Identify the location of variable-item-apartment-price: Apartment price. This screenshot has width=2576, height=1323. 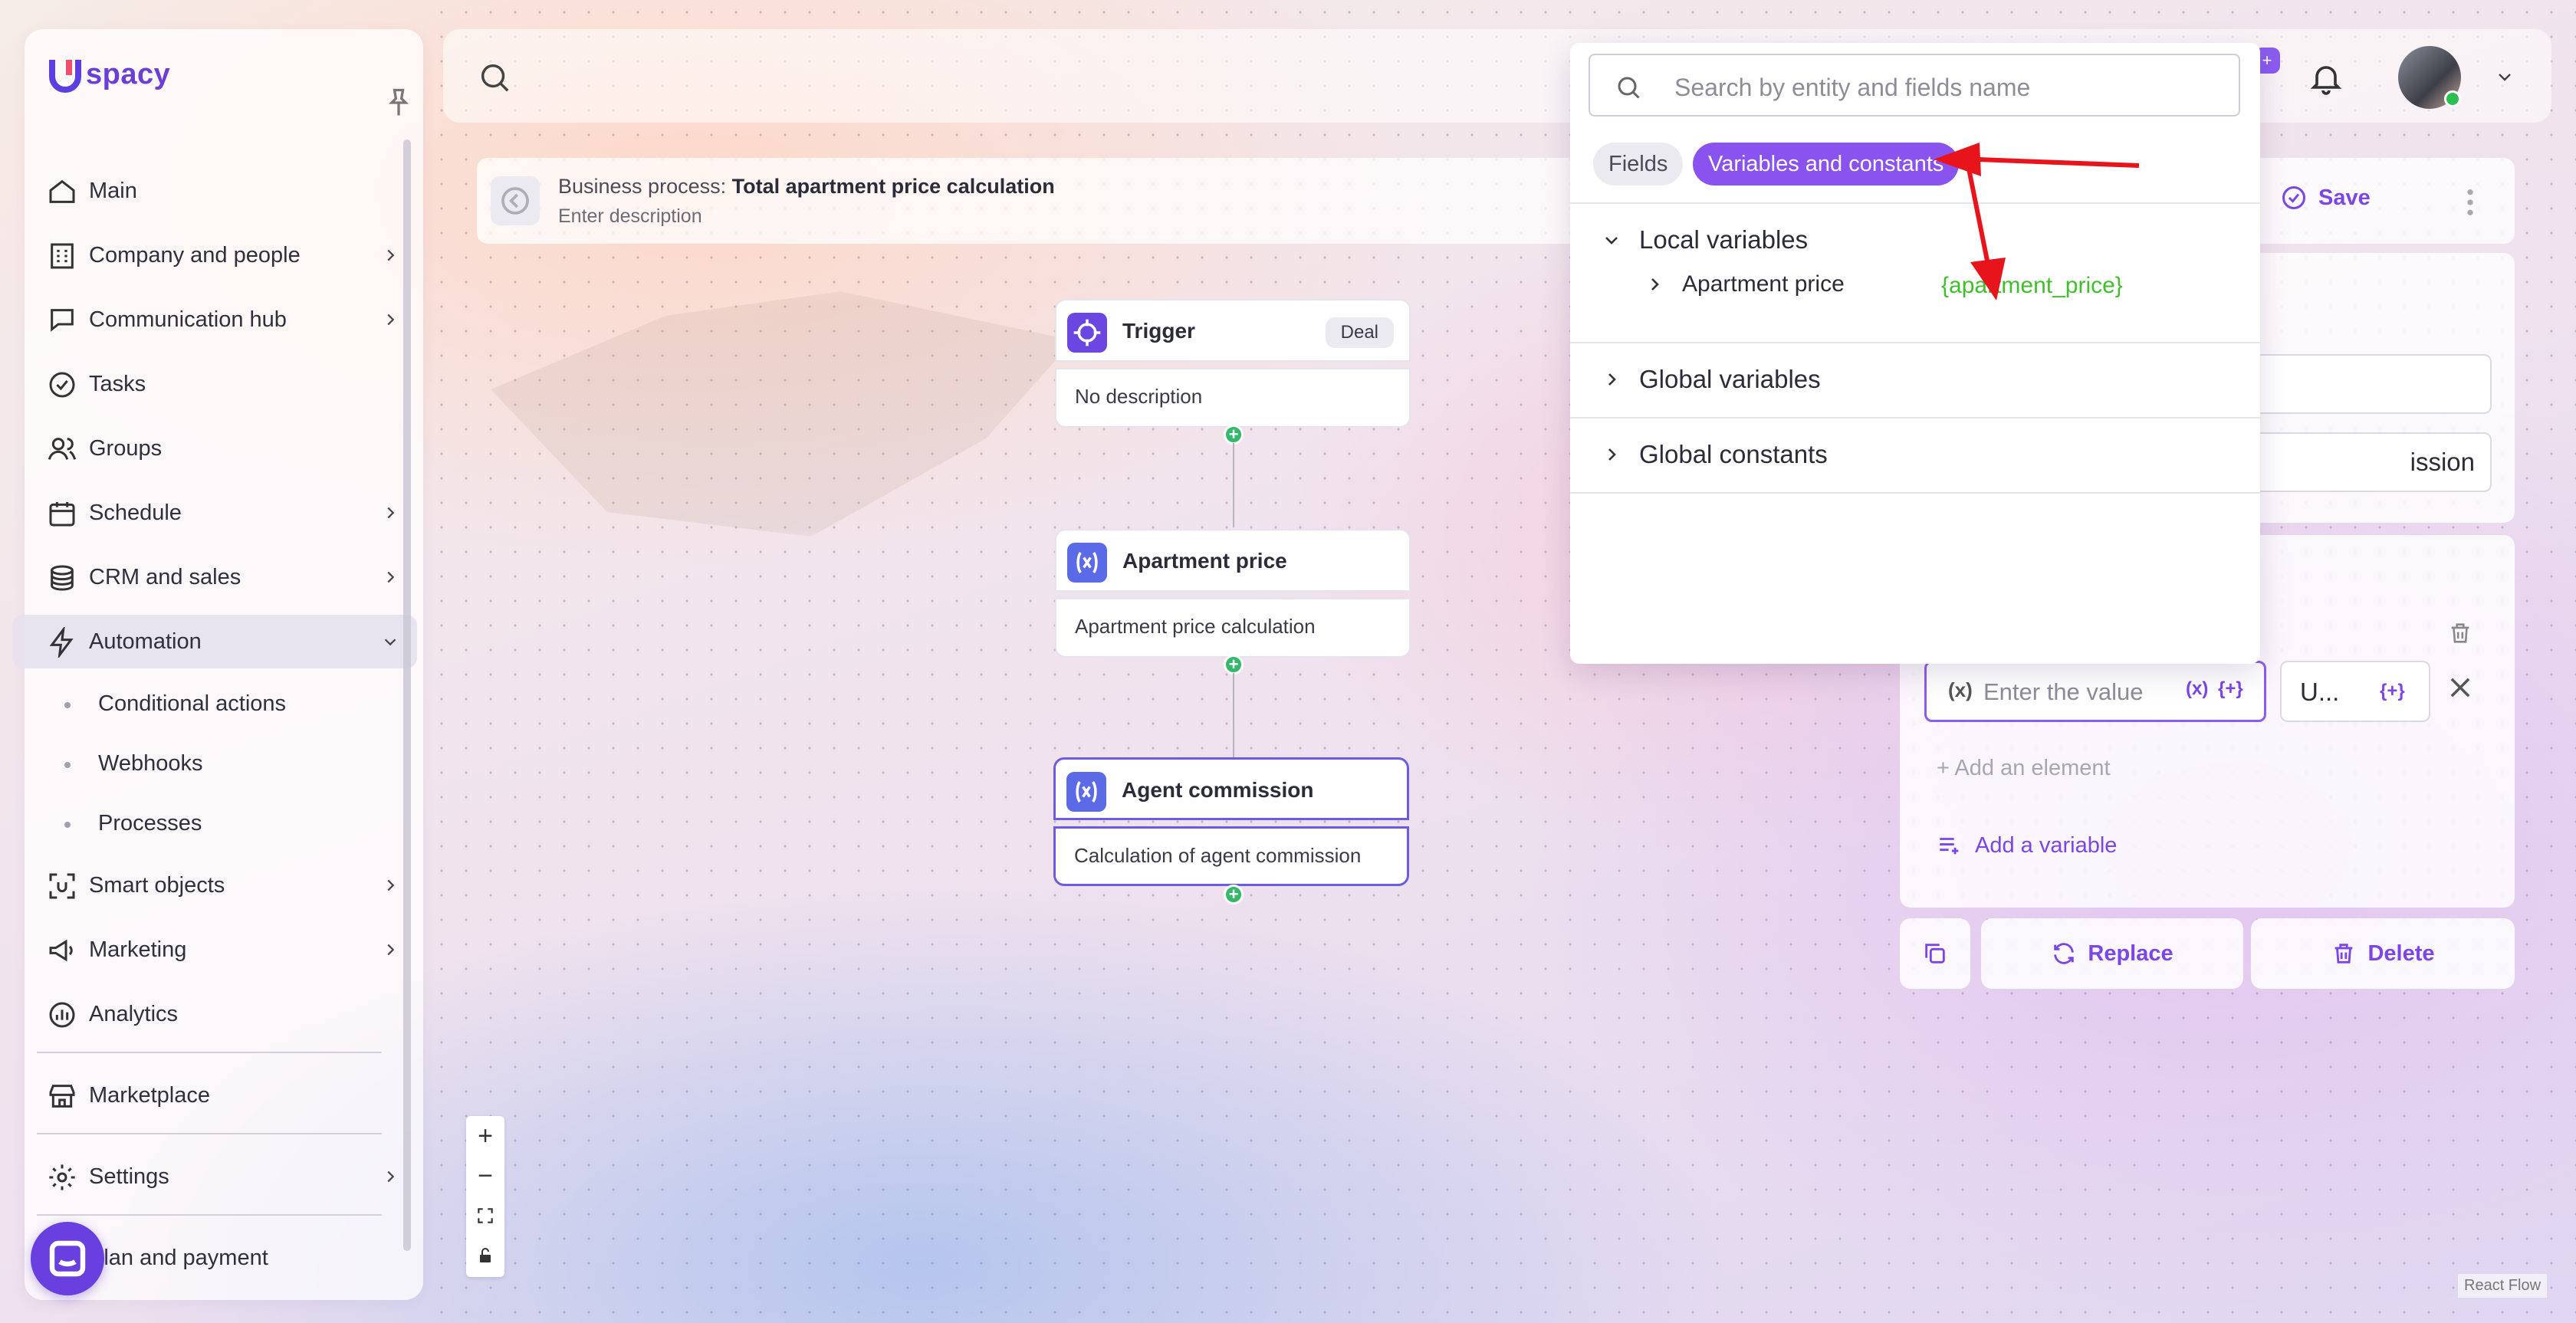
(1745, 284).